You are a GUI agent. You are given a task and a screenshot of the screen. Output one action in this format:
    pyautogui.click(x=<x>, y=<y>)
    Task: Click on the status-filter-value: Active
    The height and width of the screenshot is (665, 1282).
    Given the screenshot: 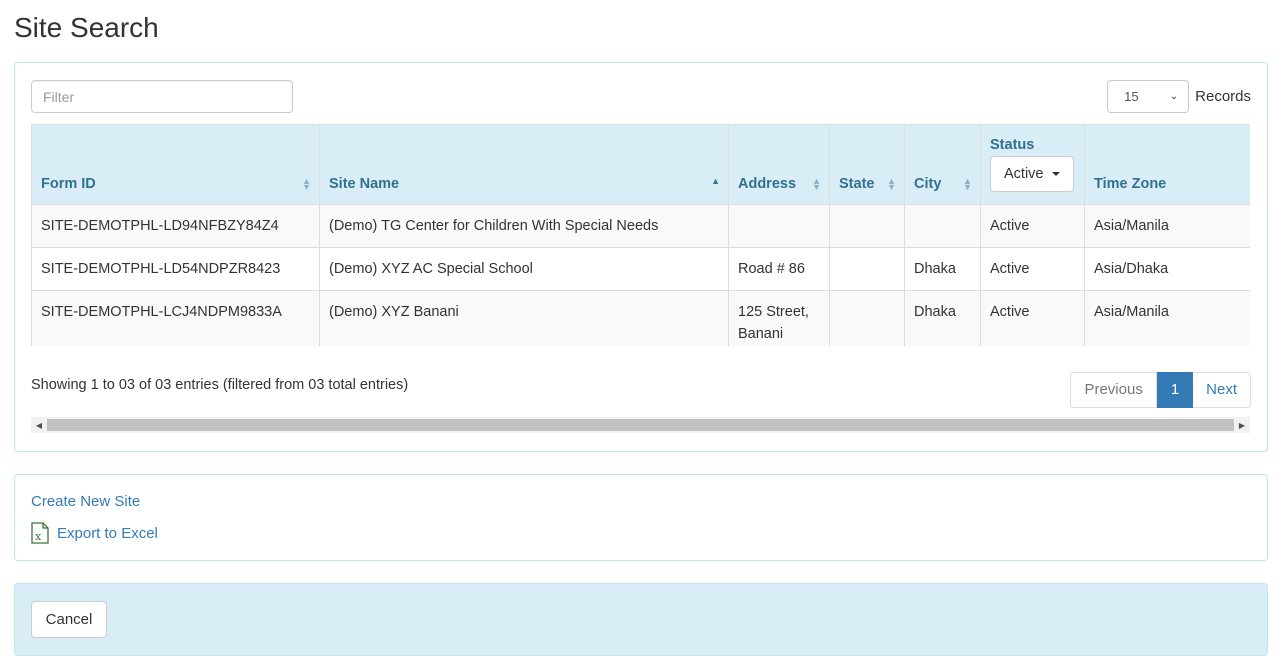 What is the action you would take?
    pyautogui.click(x=1024, y=174)
    